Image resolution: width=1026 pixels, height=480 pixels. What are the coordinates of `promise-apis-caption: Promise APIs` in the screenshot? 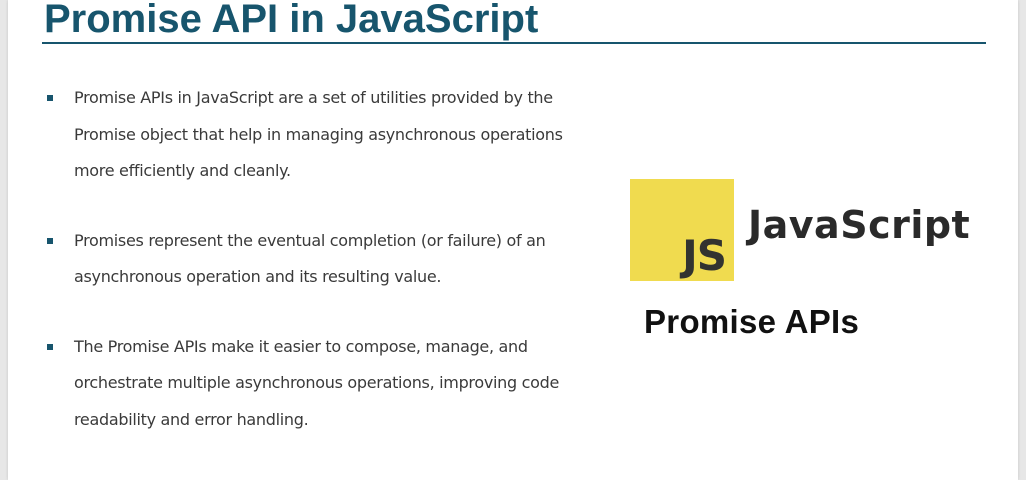 It's located at (752, 321).